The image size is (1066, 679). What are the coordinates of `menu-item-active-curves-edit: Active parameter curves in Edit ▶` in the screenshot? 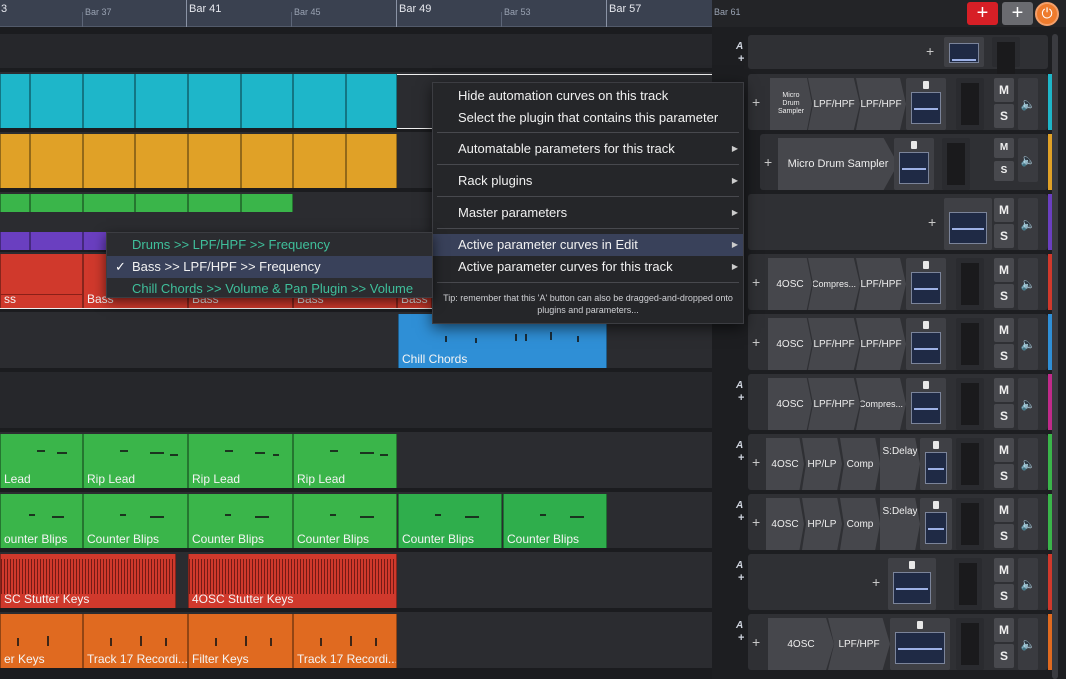 It's located at (588, 245).